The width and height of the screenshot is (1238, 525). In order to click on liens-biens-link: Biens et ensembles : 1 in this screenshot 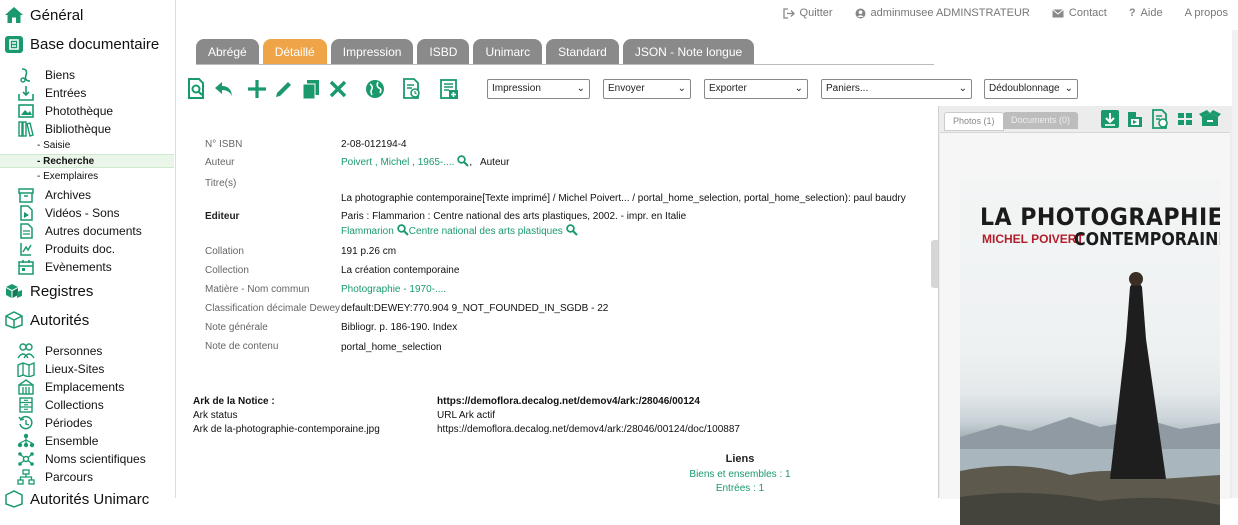, I will do `click(740, 474)`.